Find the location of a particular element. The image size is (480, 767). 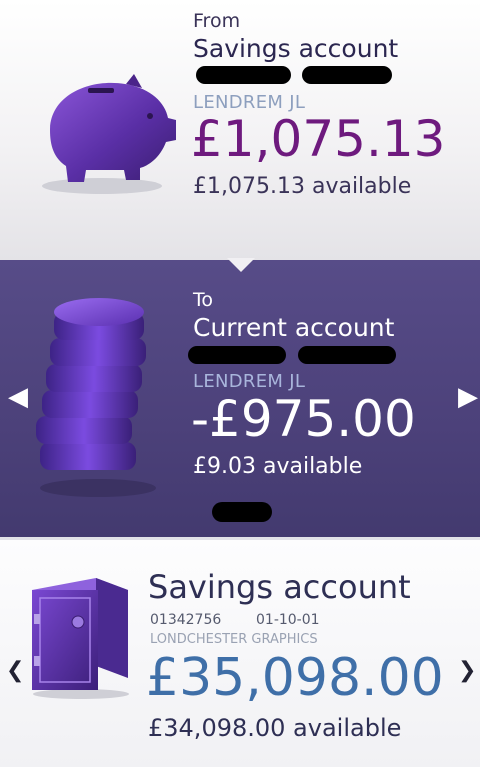

safe-icon is located at coordinates (80, 638).